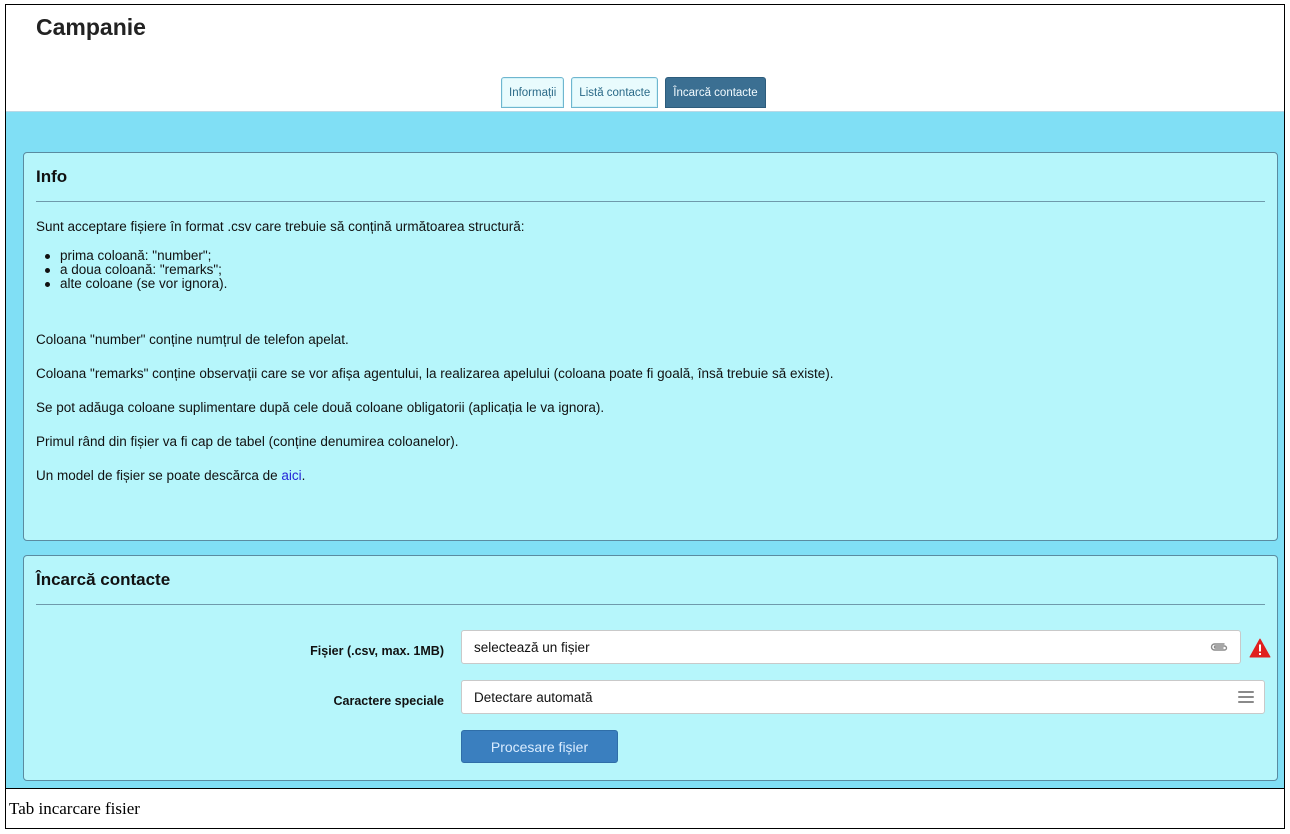  Describe the element at coordinates (1246, 697) in the screenshot. I see `menu-icon` at that location.